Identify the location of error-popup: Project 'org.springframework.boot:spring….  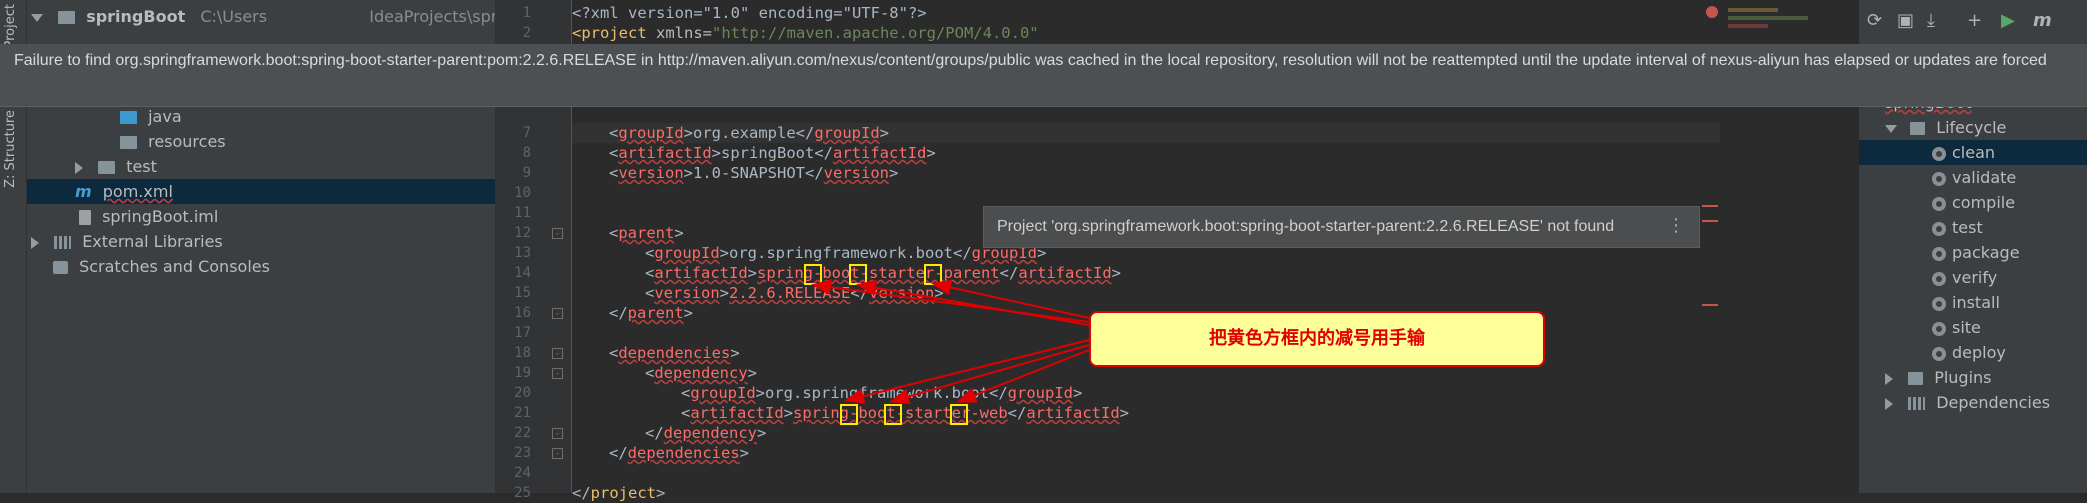
(1341, 227).